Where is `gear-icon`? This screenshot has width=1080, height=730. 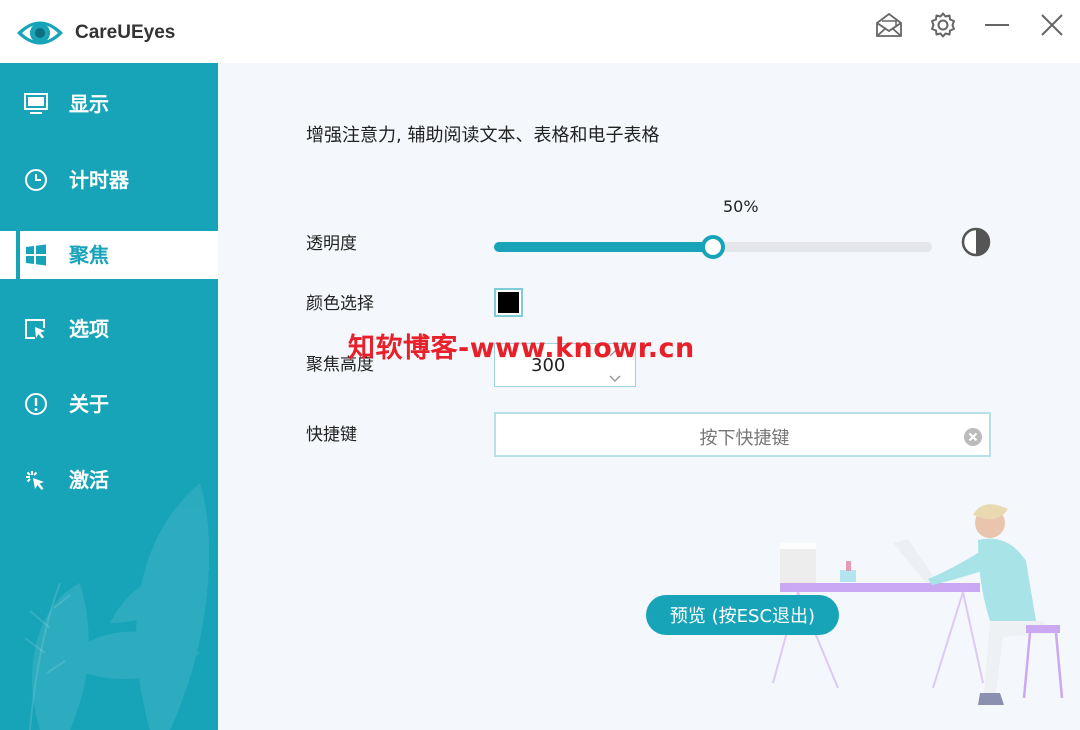 gear-icon is located at coordinates (943, 25).